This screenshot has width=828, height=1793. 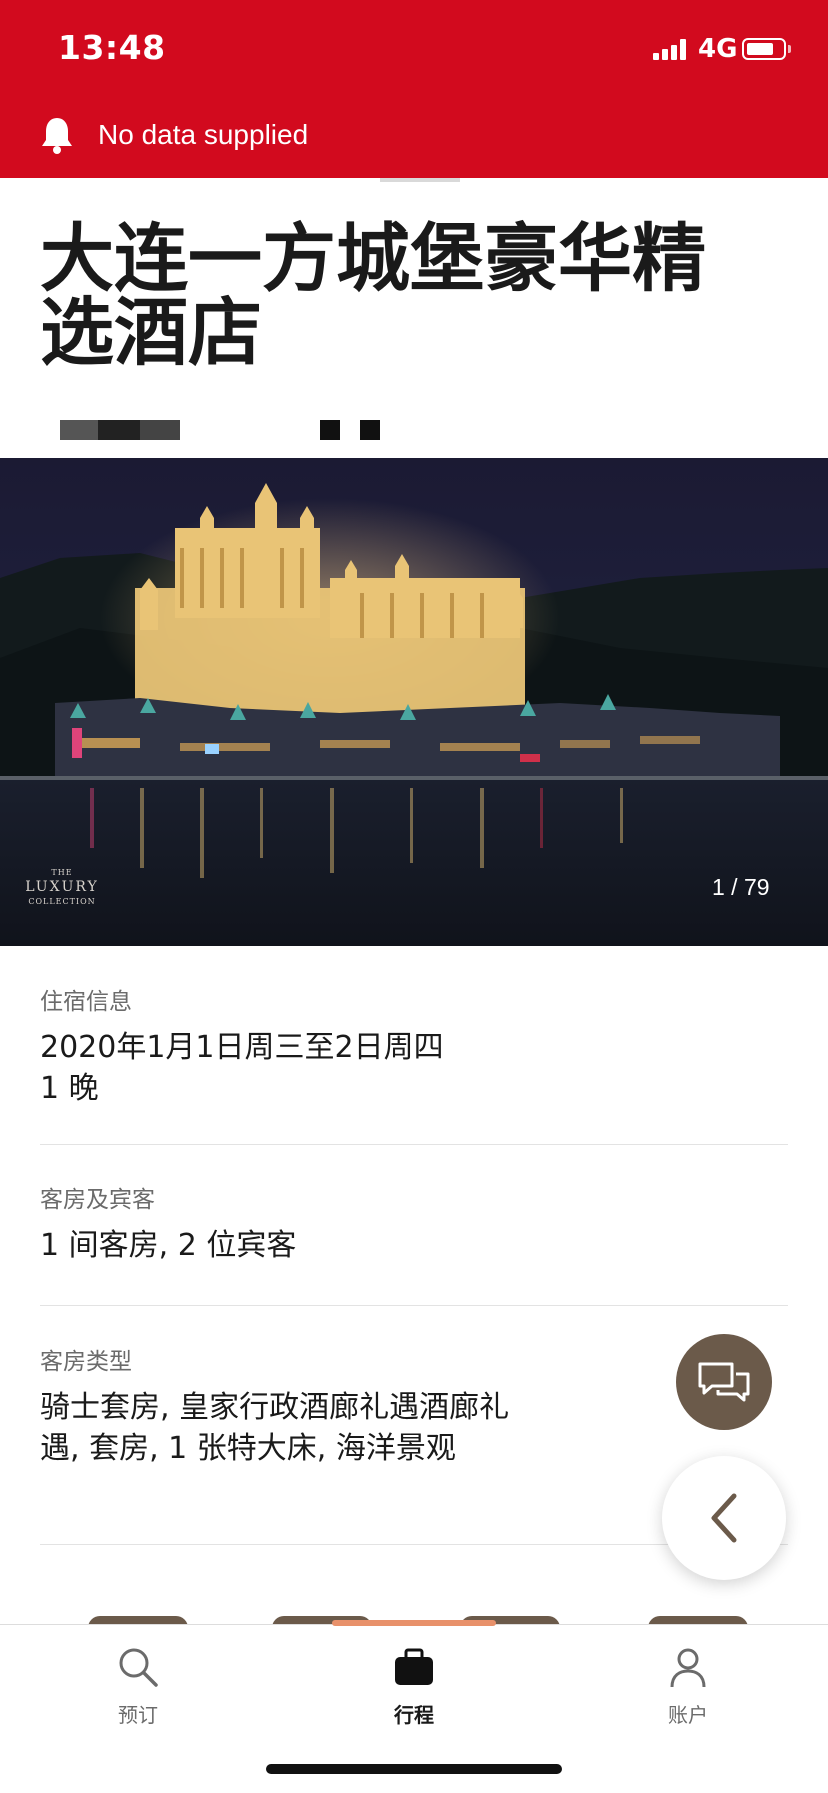 I want to click on tab-booking: 预订, so click(x=138, y=1686).